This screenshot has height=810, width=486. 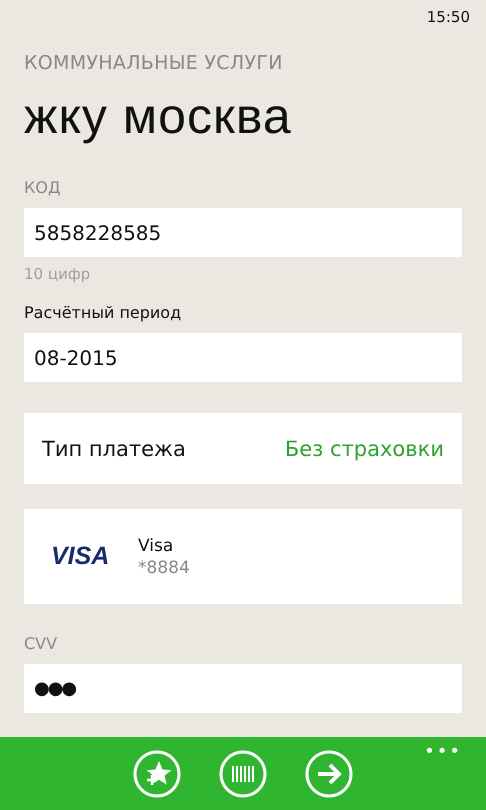 What do you see at coordinates (243, 774) in the screenshot?
I see `barcode-icon` at bounding box center [243, 774].